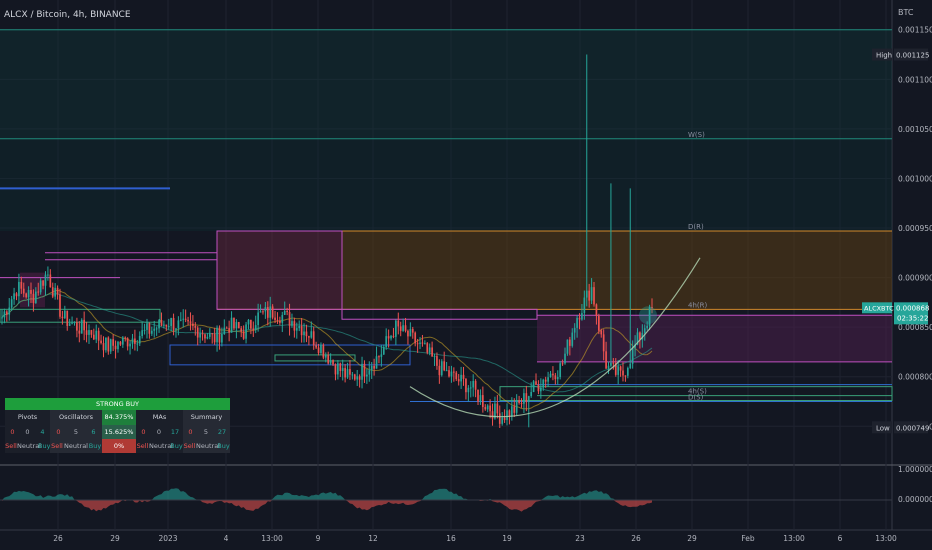  I want to click on group-name-pivots: Pivots, so click(27, 417).